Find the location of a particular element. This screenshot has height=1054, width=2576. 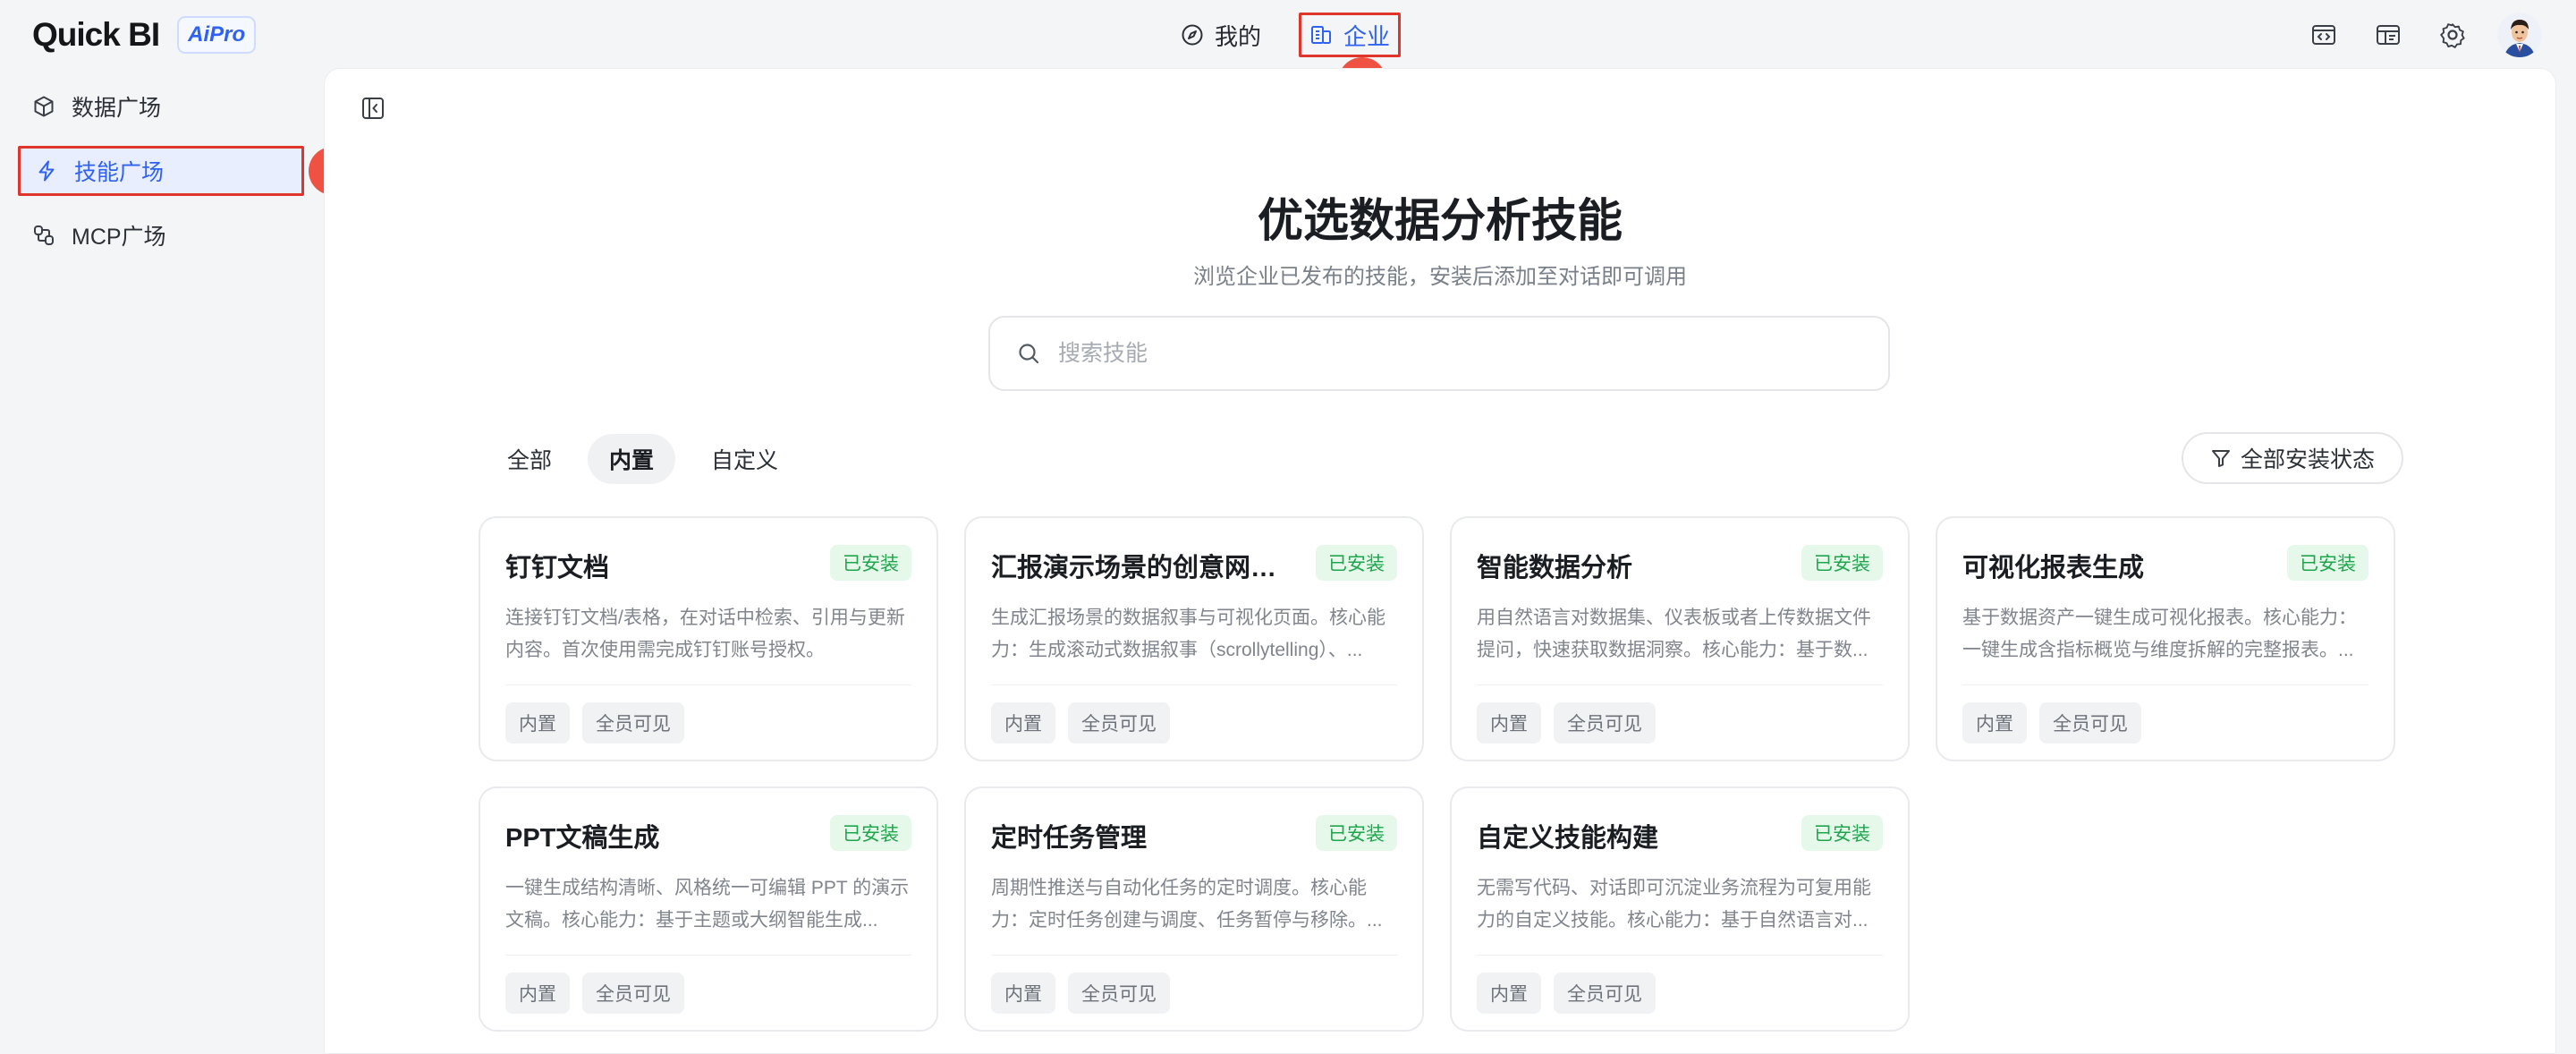

nav-mine-label: 我的 is located at coordinates (1238, 36).